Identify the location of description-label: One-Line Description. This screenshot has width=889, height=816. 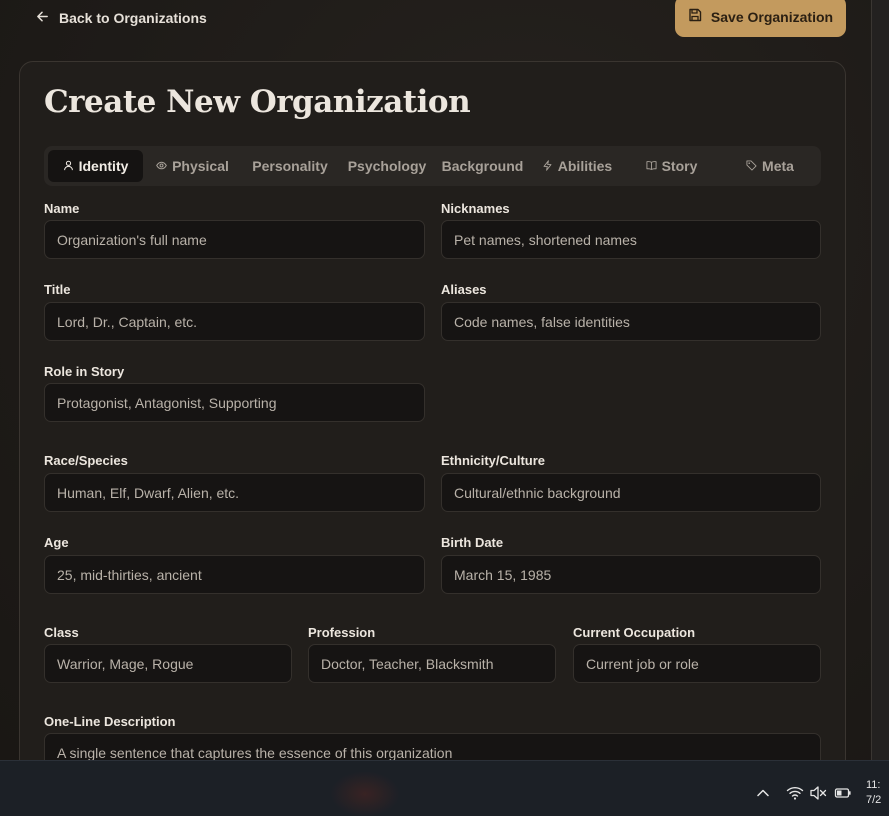
(110, 721).